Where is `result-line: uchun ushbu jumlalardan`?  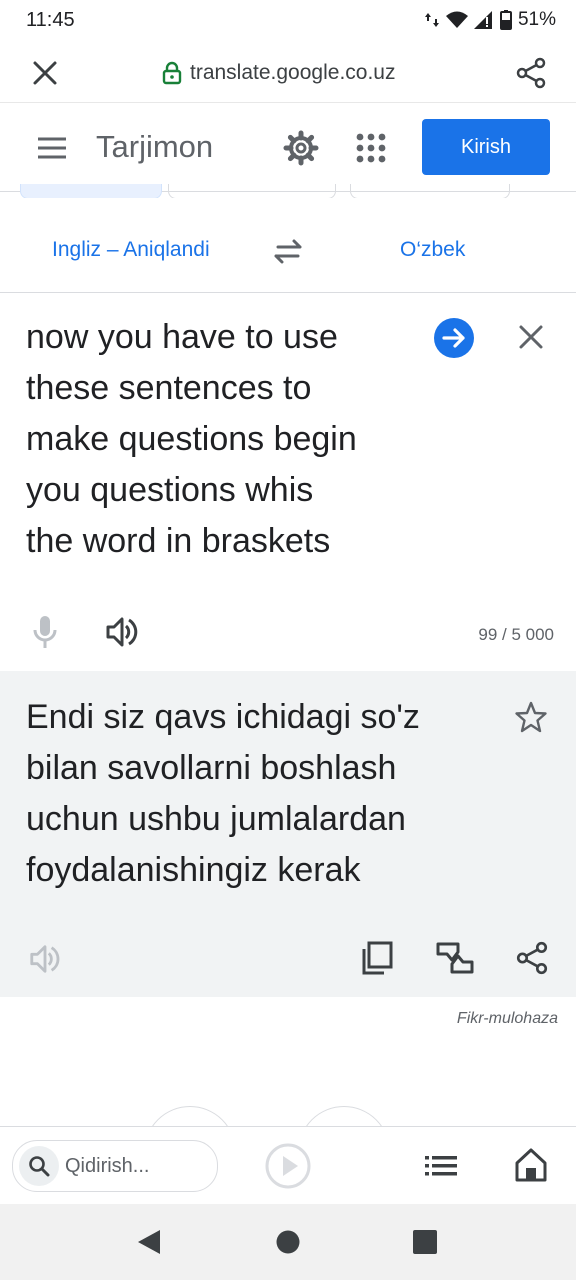 result-line: uchun ushbu jumlalardan is located at coordinates (216, 819).